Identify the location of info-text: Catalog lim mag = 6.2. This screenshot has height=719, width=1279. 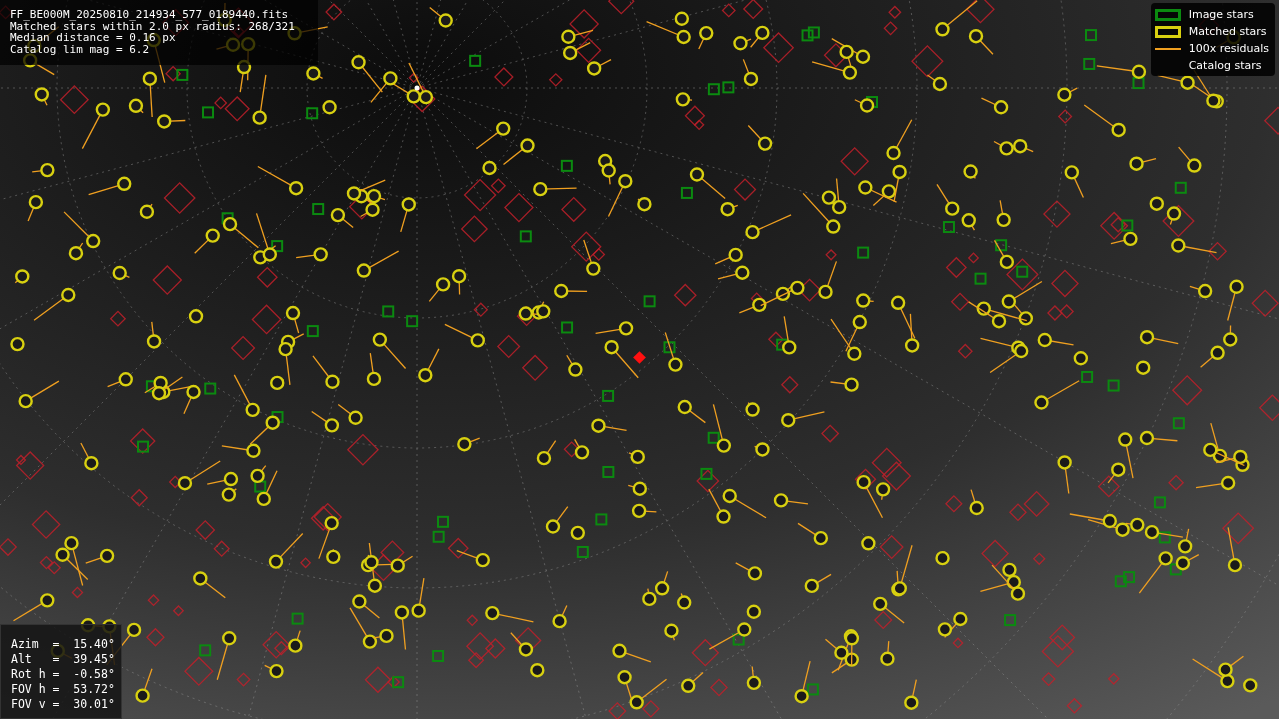
(80, 49).